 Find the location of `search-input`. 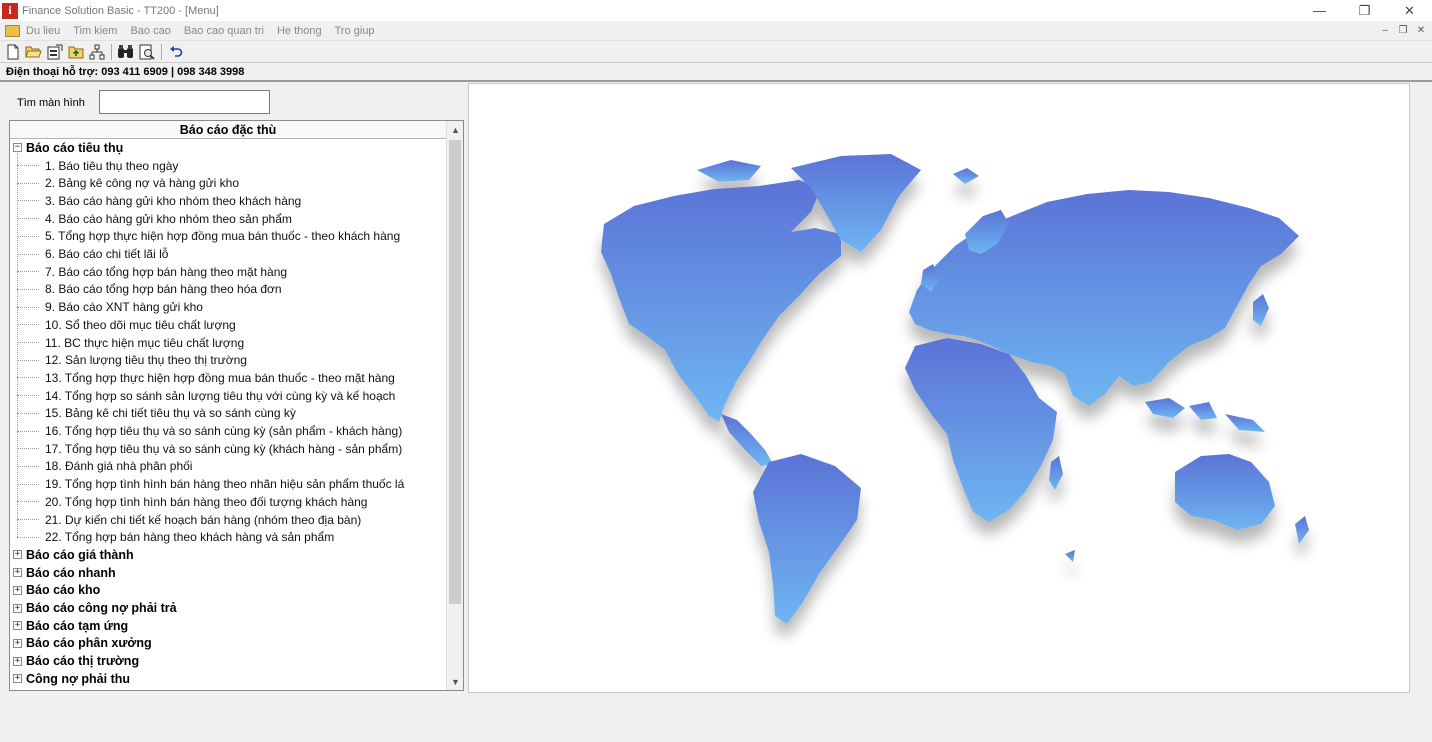

search-input is located at coordinates (184, 102).